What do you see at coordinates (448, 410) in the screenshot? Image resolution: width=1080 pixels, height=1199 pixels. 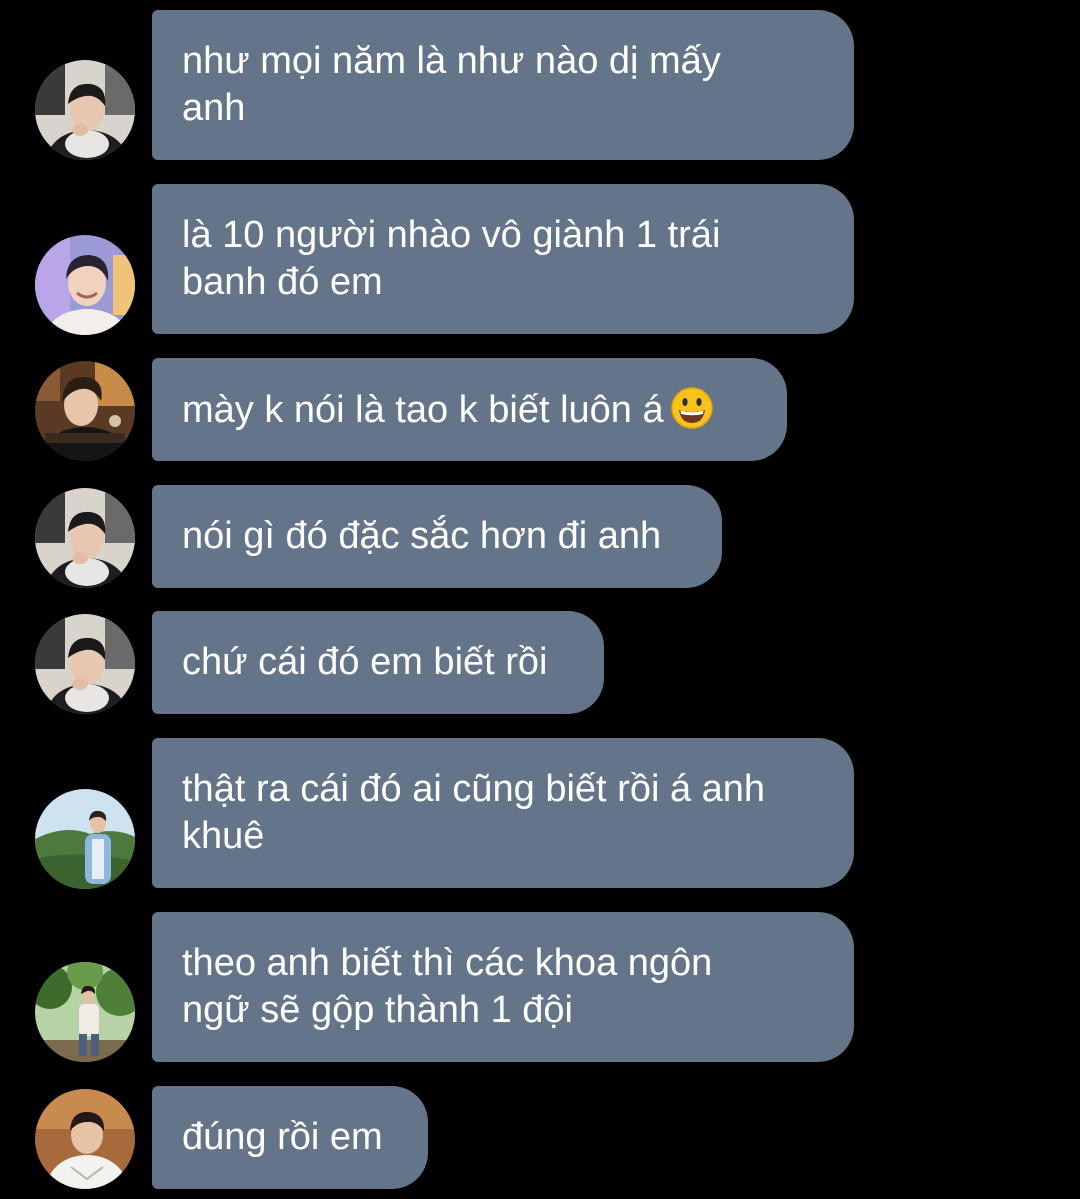 I see `message-text: mày k nói là tao k biết luôn á` at bounding box center [448, 410].